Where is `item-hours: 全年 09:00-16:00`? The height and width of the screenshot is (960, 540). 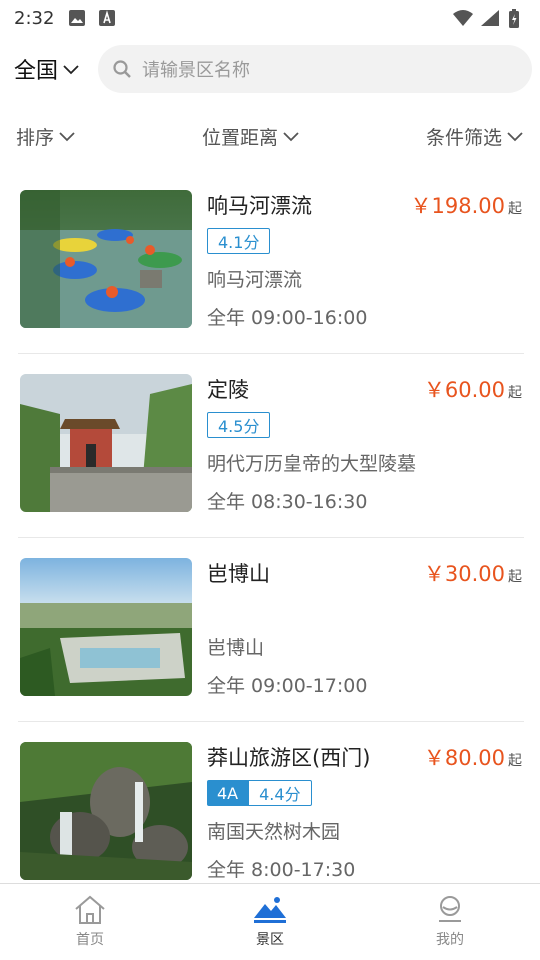
item-hours: 全年 09:00-16:00 is located at coordinates (287, 318).